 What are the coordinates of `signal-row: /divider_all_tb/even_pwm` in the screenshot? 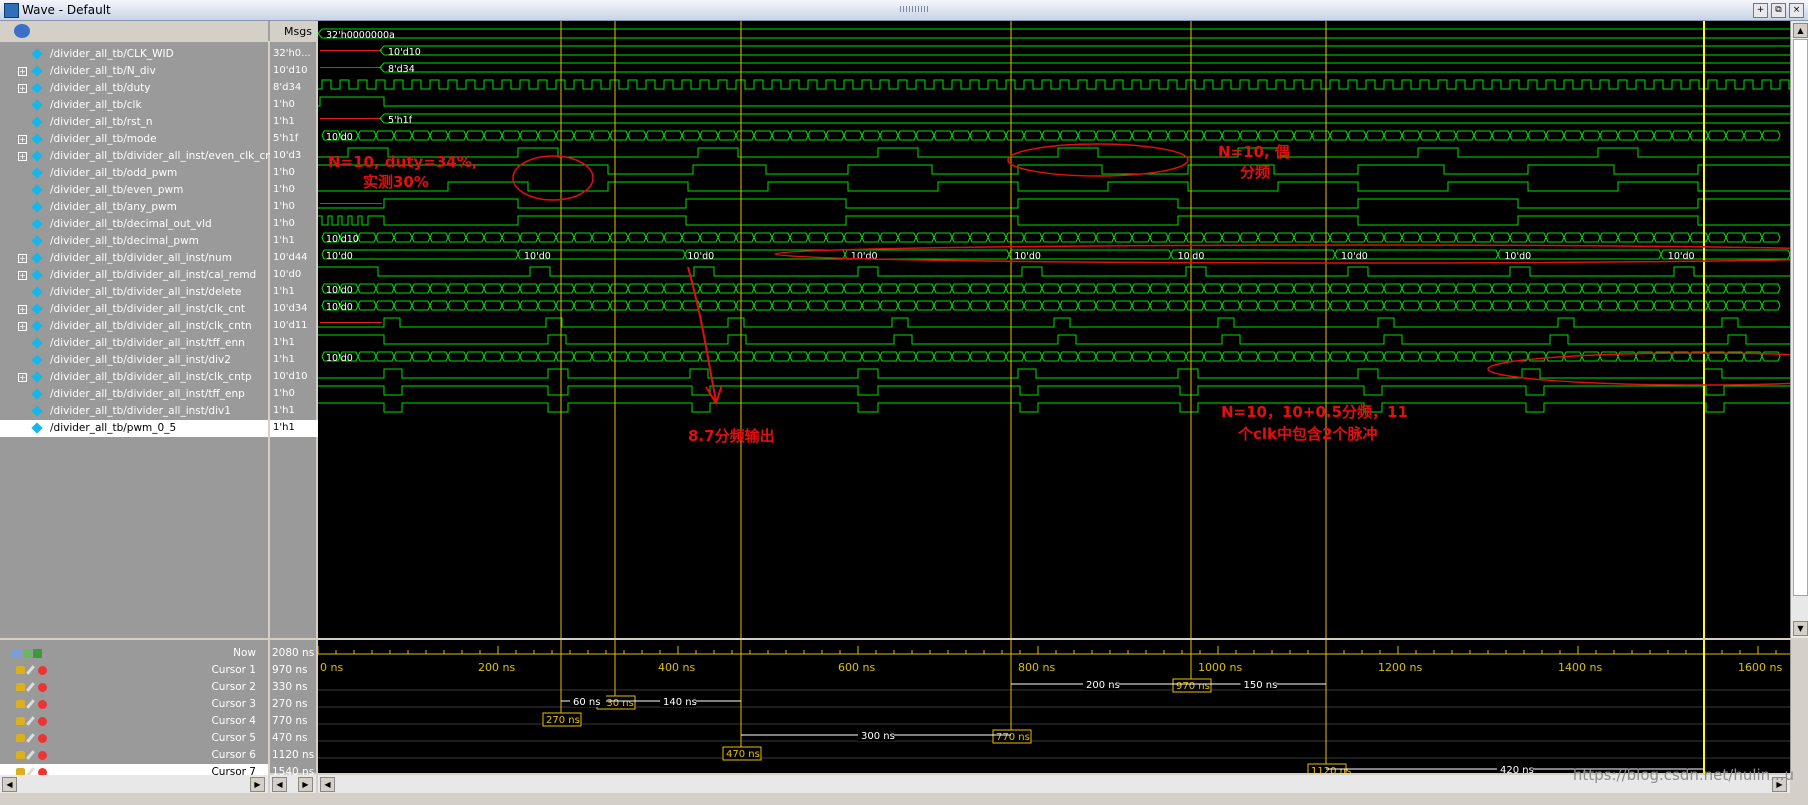 It's located at (134, 190).